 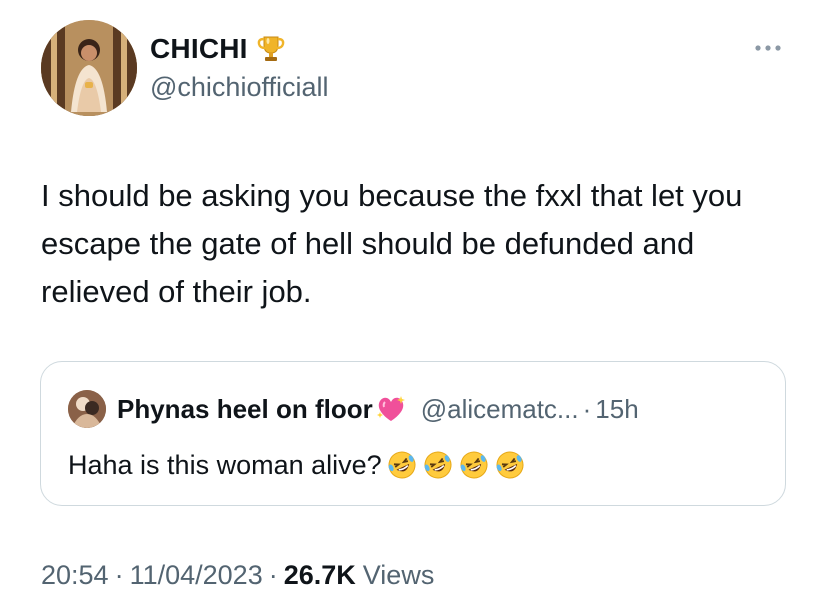 What do you see at coordinates (89, 68) in the screenshot?
I see `author-avatar` at bounding box center [89, 68].